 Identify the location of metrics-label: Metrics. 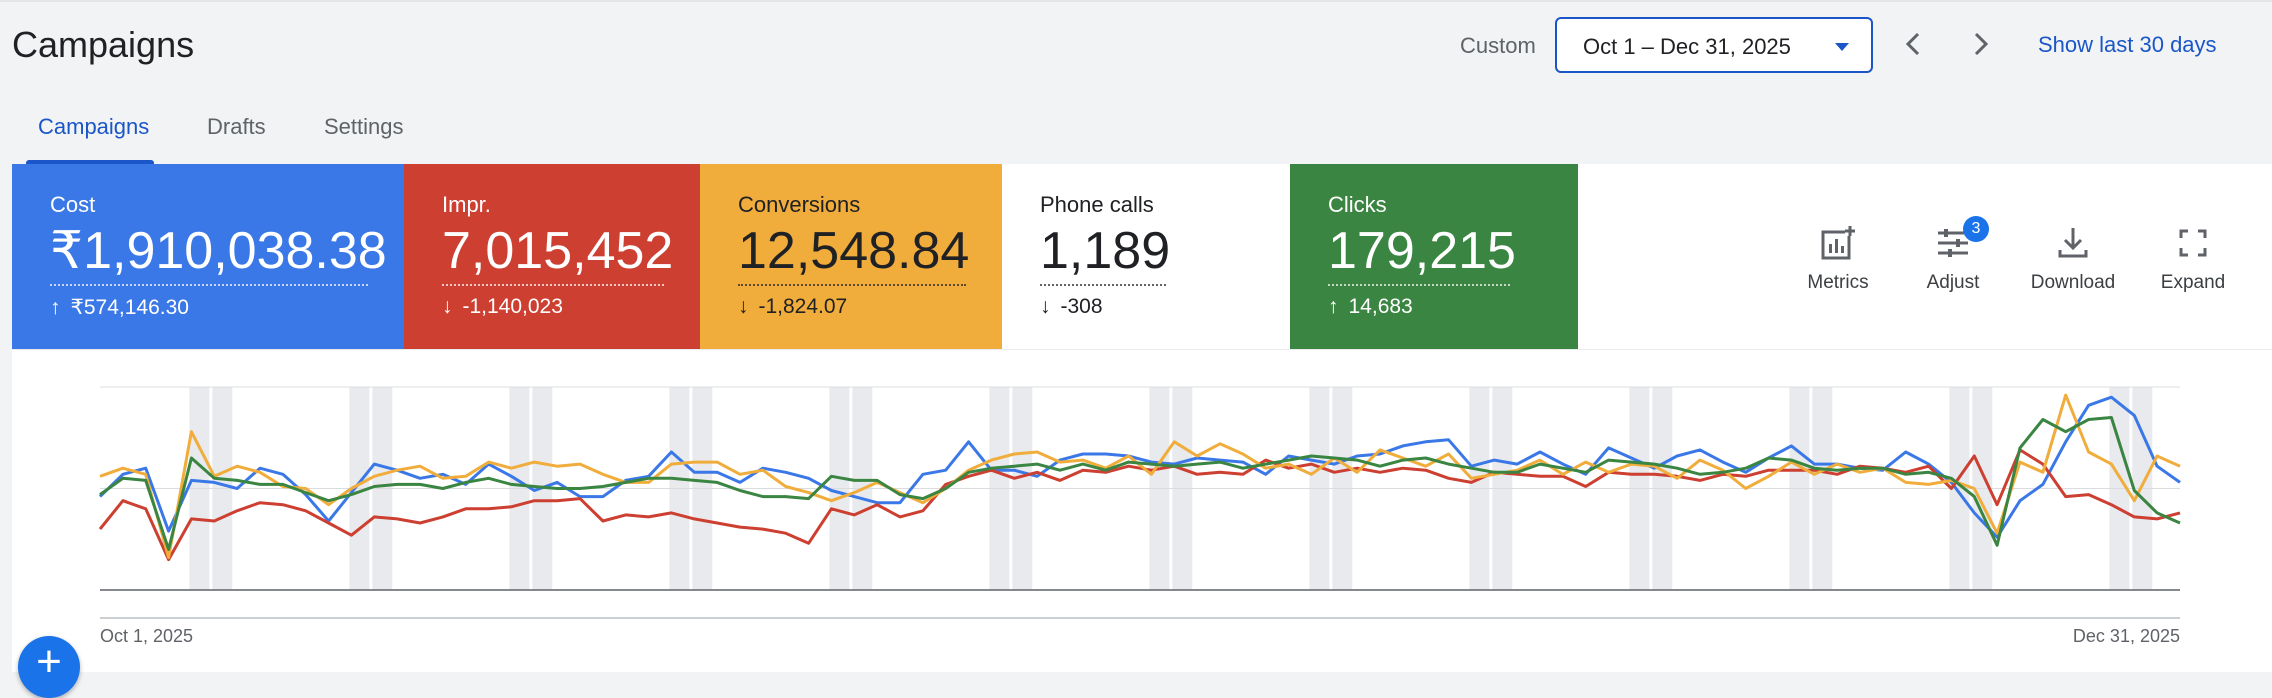
(1838, 282).